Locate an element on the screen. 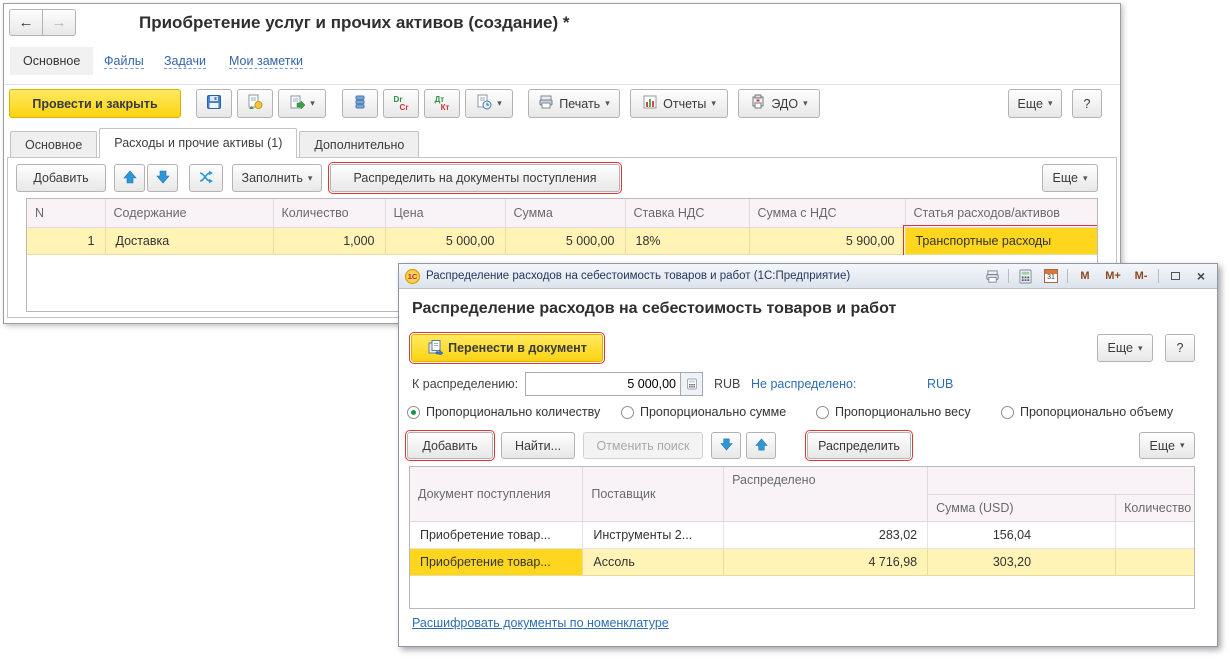 The width and height of the screenshot is (1230, 666). col-receipt-doc: Документ поступления is located at coordinates (497, 494).